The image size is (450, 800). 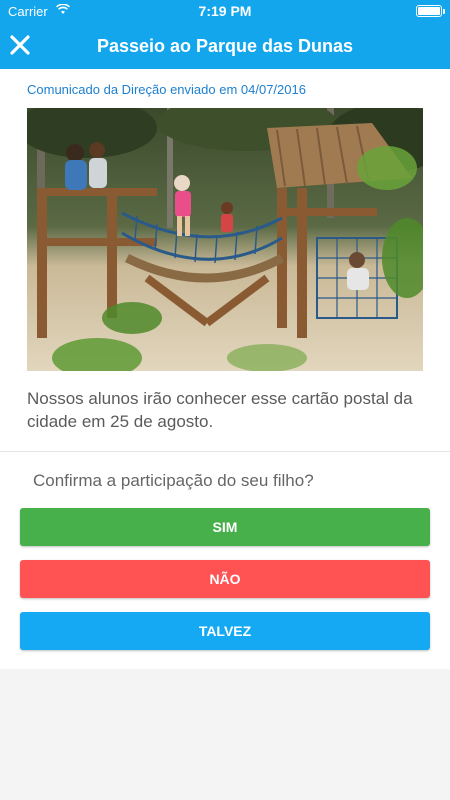 I want to click on maybe-button: TALVEZ, so click(x=225, y=631).